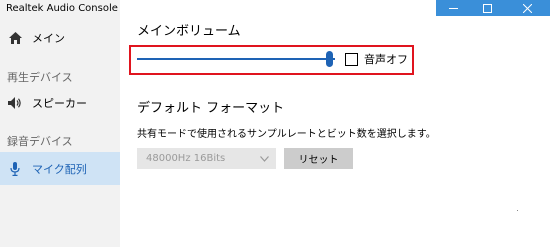 This screenshot has width=550, height=247. I want to click on close-icon, so click(527, 8).